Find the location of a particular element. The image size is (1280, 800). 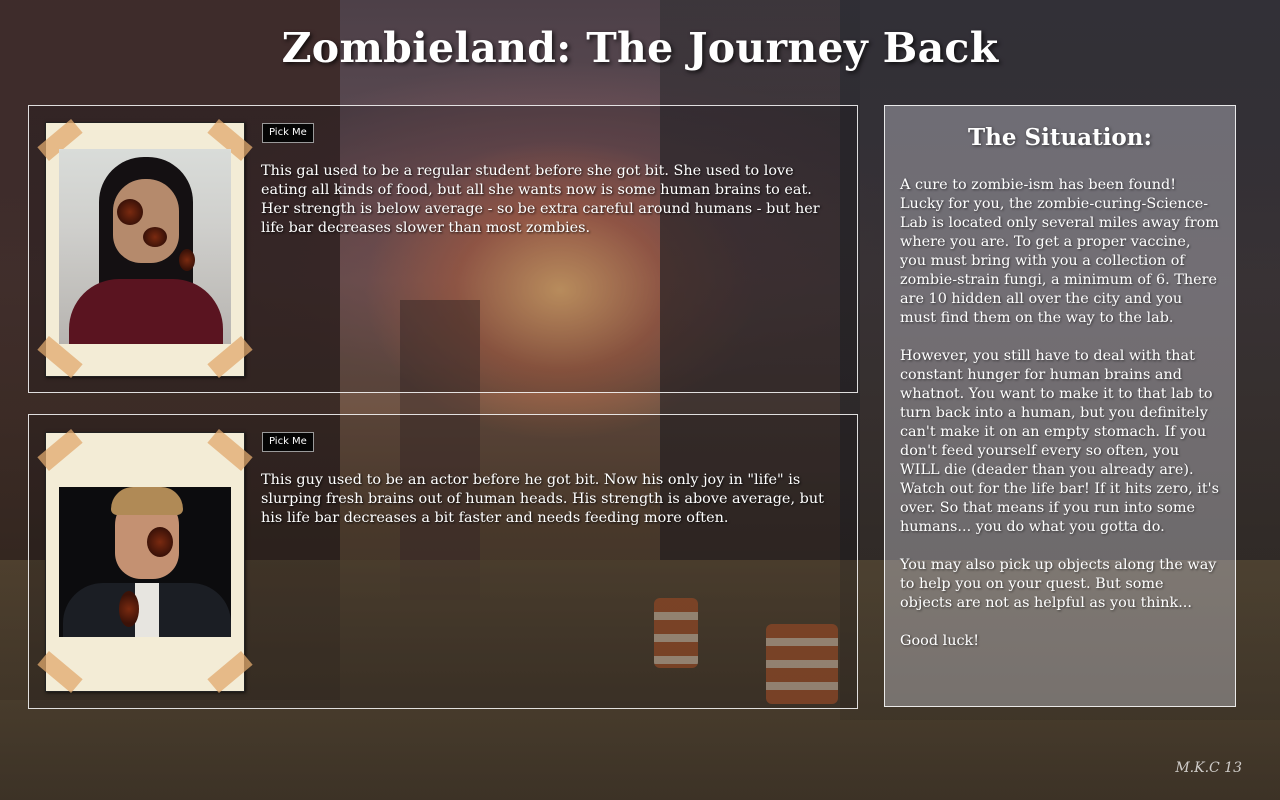

zombie-girl-portrait-icon is located at coordinates (145, 246).